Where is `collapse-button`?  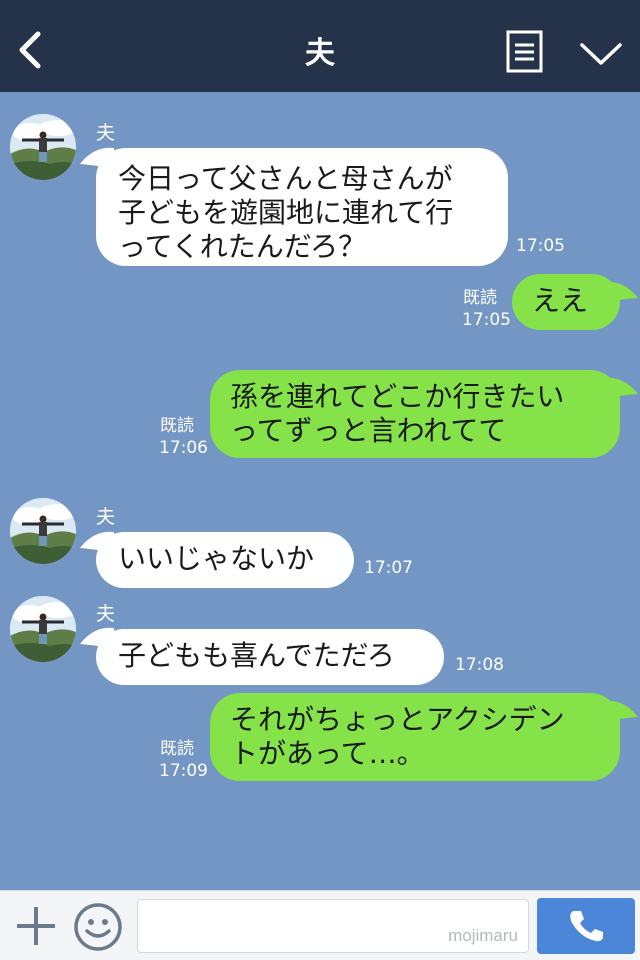 collapse-button is located at coordinates (601, 53).